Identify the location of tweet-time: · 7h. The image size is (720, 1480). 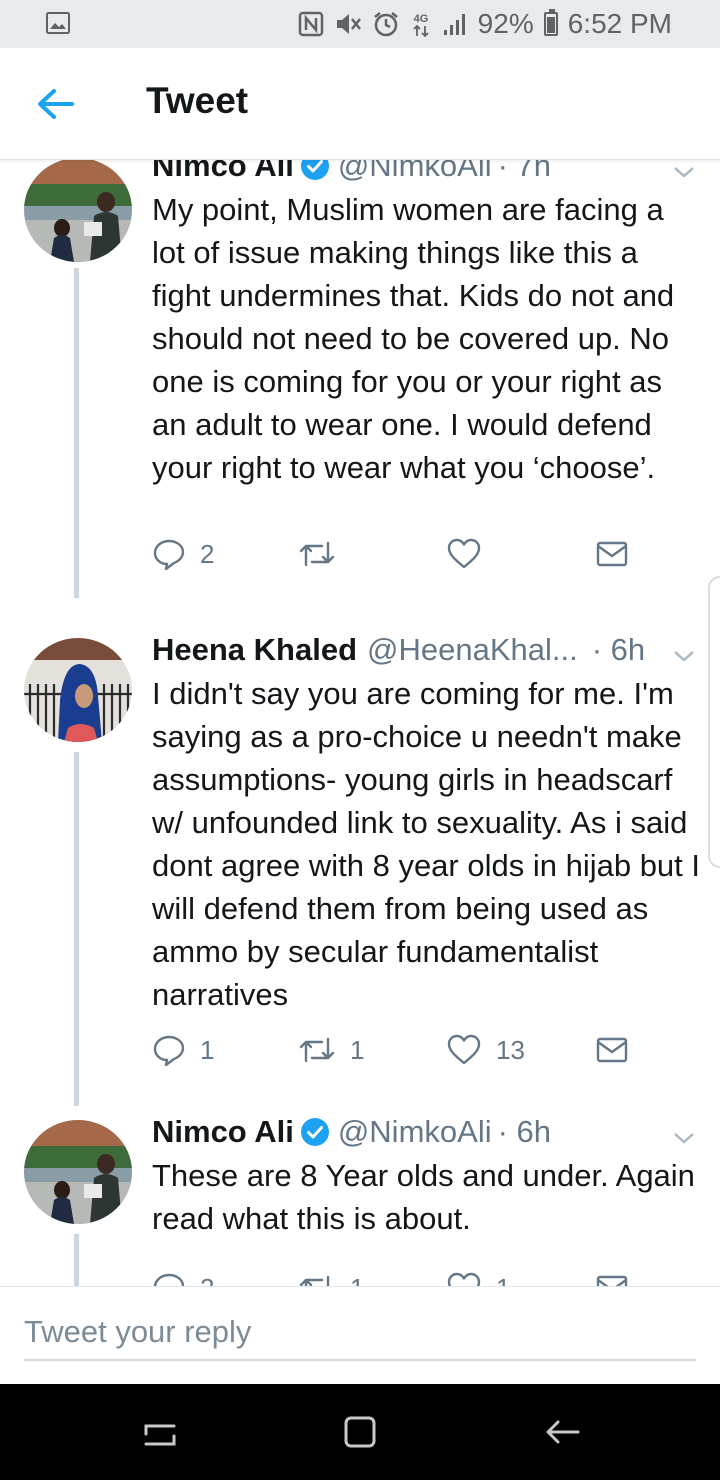
(524, 171).